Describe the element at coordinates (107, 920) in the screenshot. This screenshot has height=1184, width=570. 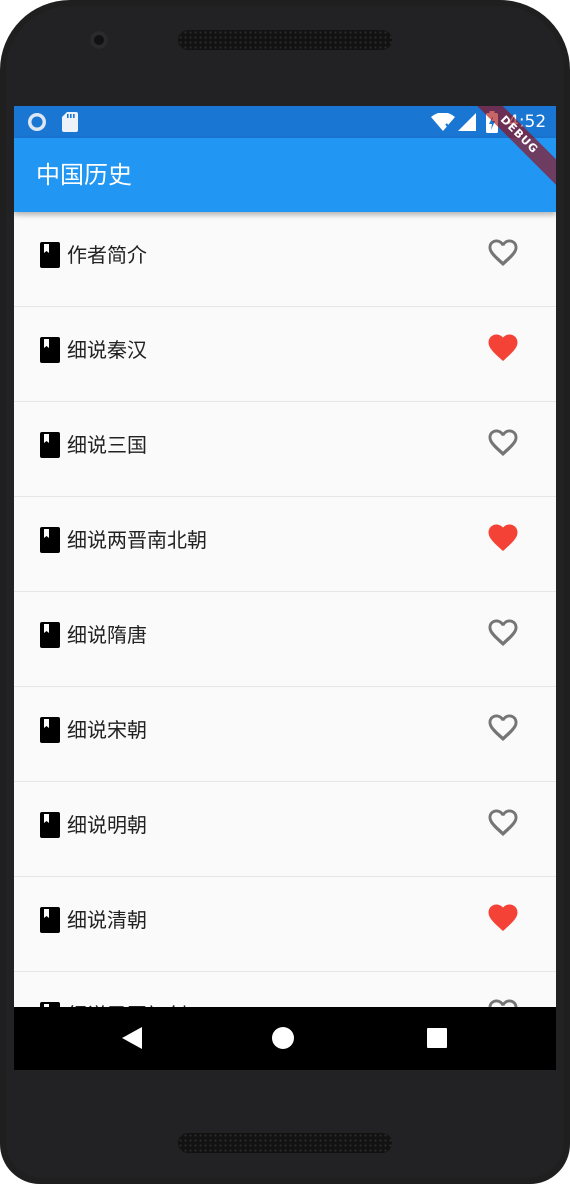
I see `list-item-label: 细说清朝` at that location.